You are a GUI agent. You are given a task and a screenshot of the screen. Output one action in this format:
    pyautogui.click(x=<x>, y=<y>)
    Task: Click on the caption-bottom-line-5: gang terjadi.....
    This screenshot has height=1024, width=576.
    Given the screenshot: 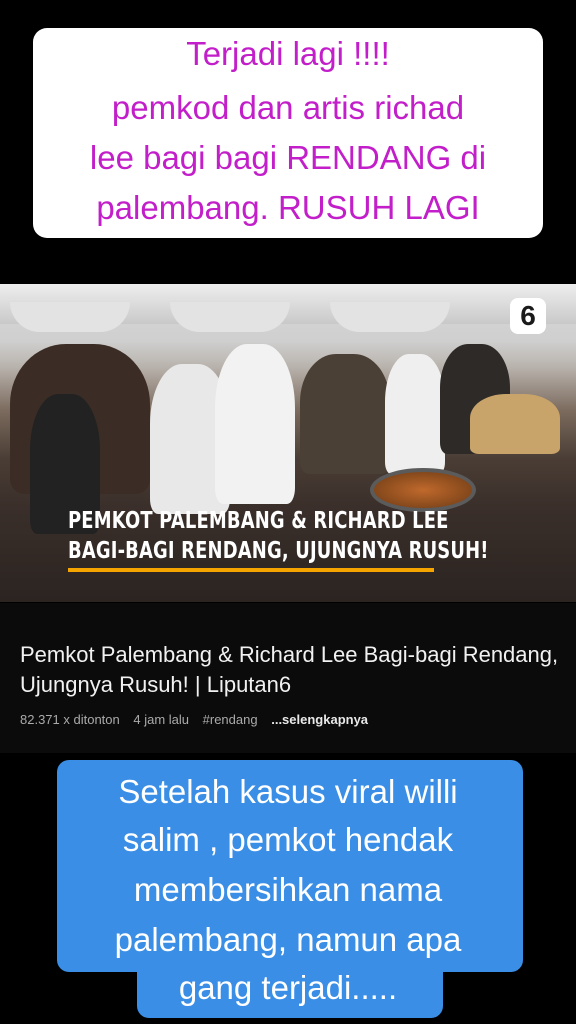 What is the action you would take?
    pyautogui.click(x=288, y=987)
    